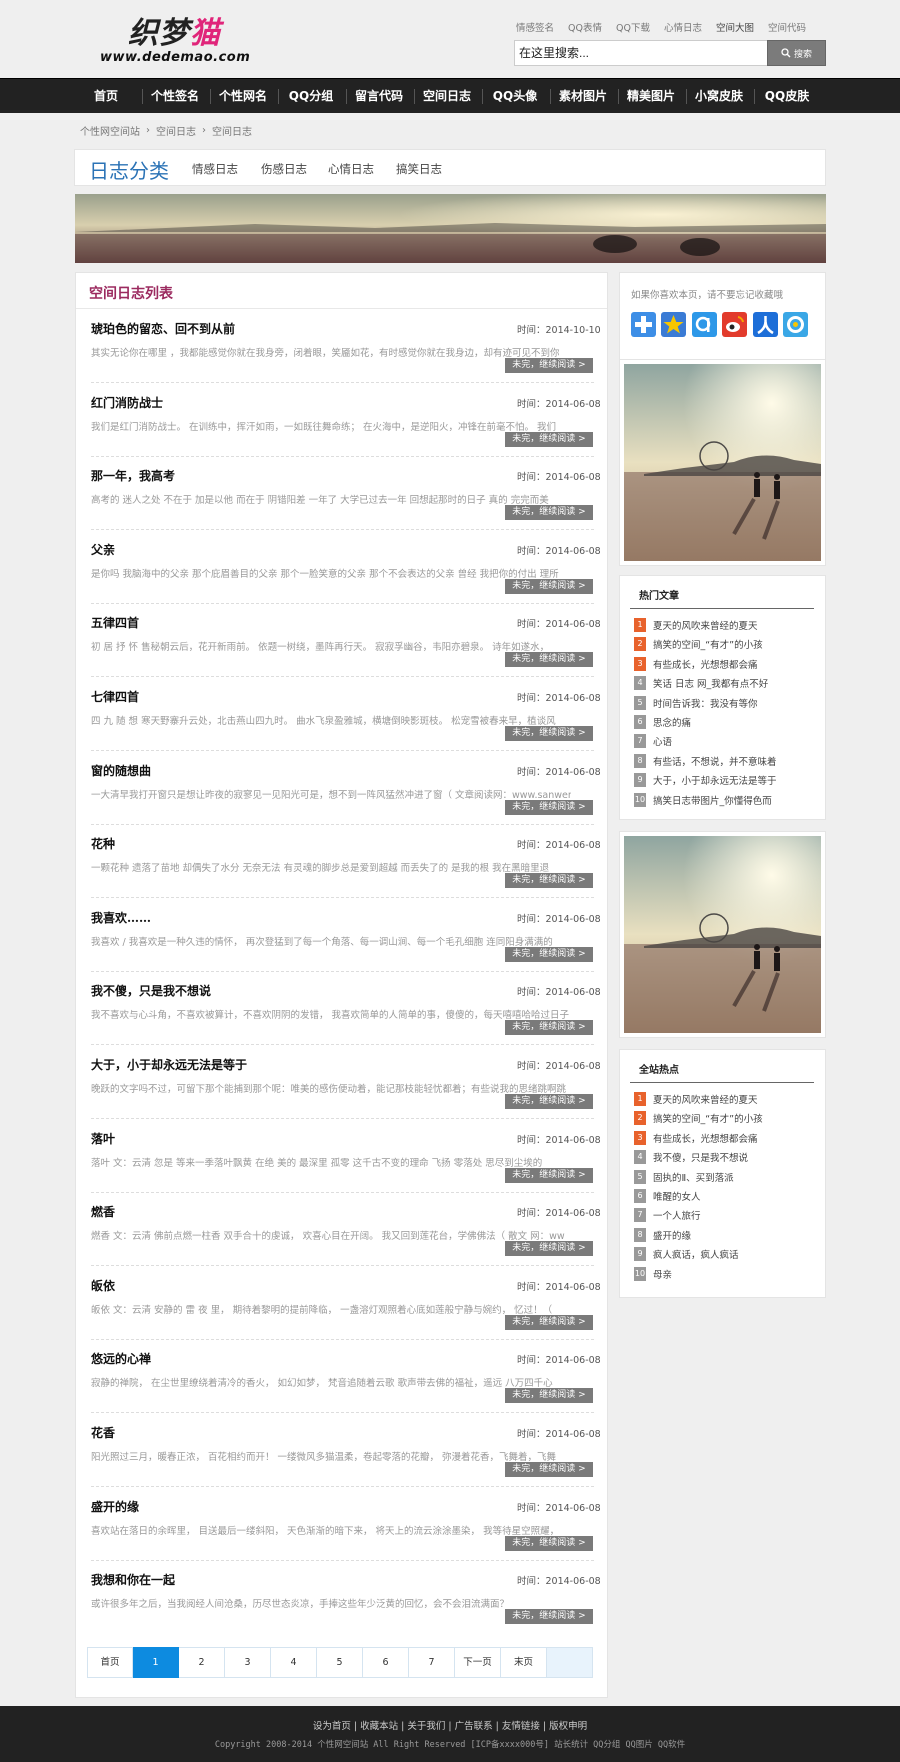  I want to click on nav-item: 个性签名, so click(175, 96).